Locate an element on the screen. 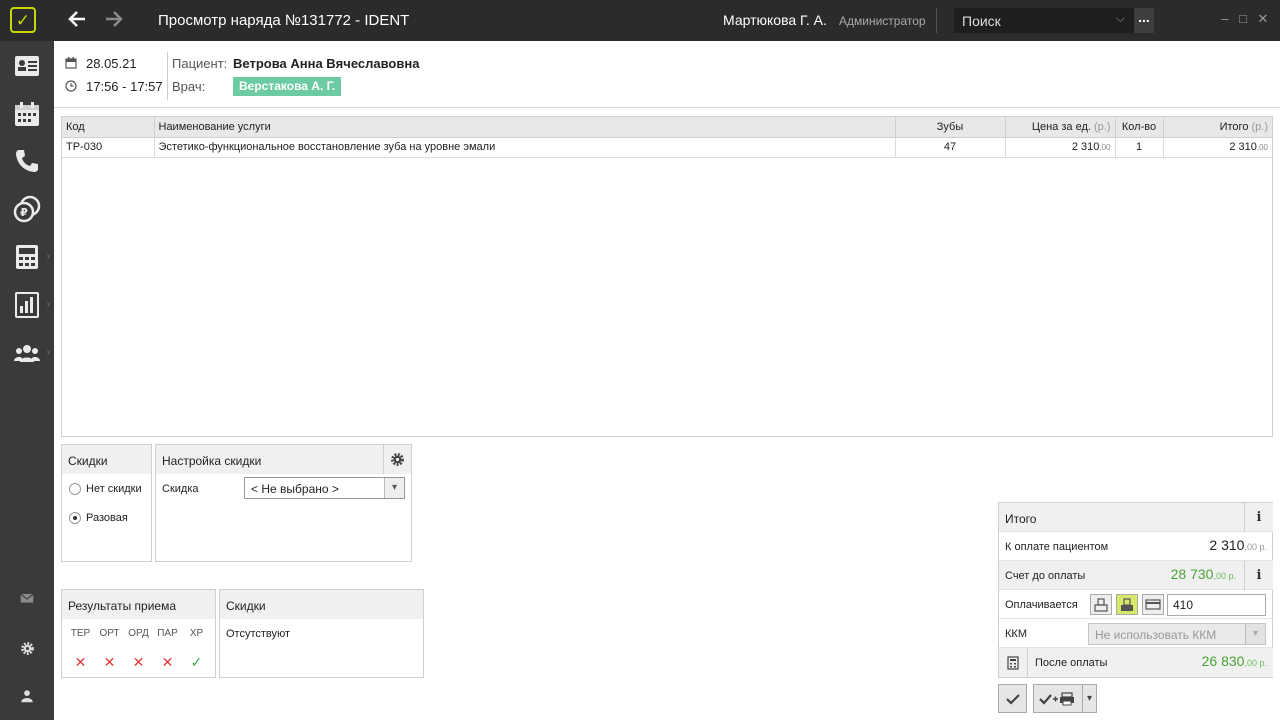  discount-settings-button is located at coordinates (397, 459).